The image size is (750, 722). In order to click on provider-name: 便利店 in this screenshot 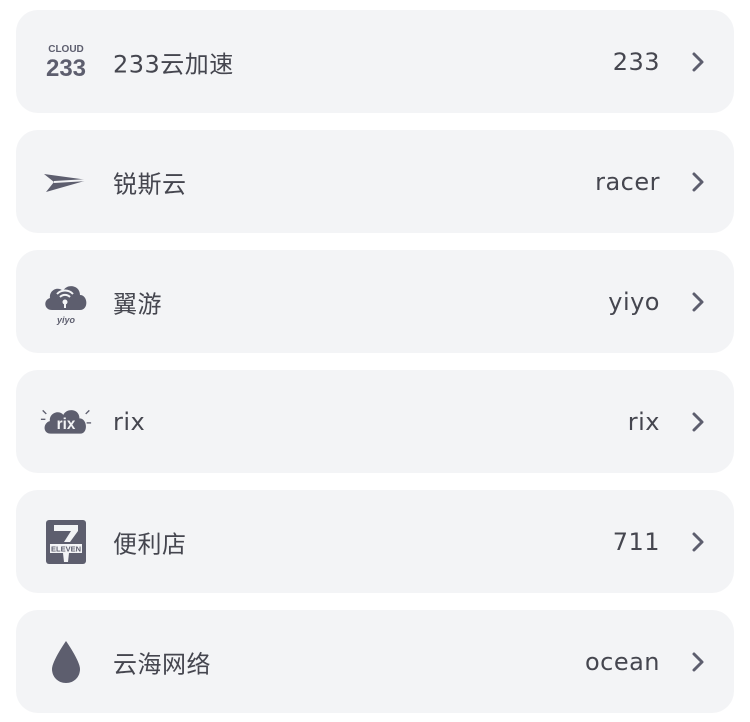, I will do `click(150, 544)`.